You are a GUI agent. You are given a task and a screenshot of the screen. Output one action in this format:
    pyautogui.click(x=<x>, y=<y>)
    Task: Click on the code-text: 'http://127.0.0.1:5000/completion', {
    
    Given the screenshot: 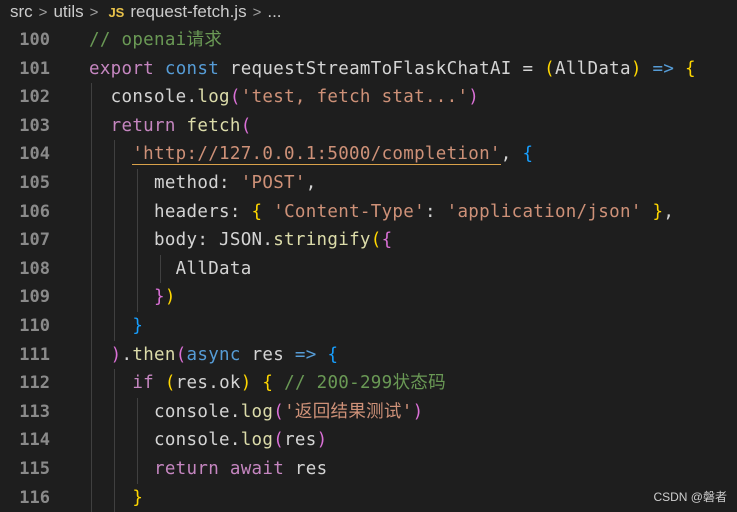 What is the action you would take?
    pyautogui.click(x=311, y=154)
    